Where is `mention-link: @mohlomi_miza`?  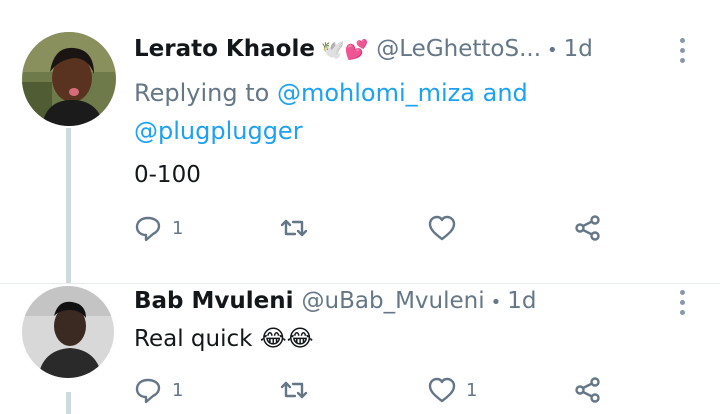
mention-link: @mohlomi_miza is located at coordinates (376, 93).